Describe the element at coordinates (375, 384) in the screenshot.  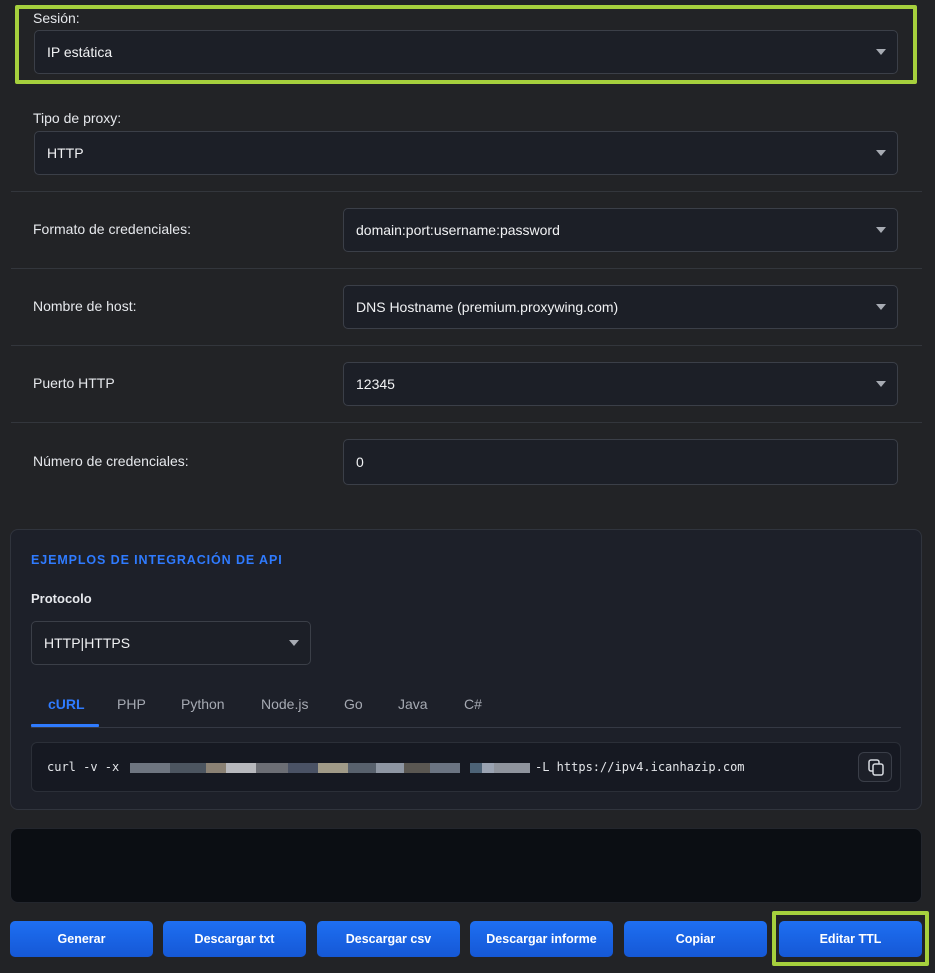
I see `http-port-value: 12345` at that location.